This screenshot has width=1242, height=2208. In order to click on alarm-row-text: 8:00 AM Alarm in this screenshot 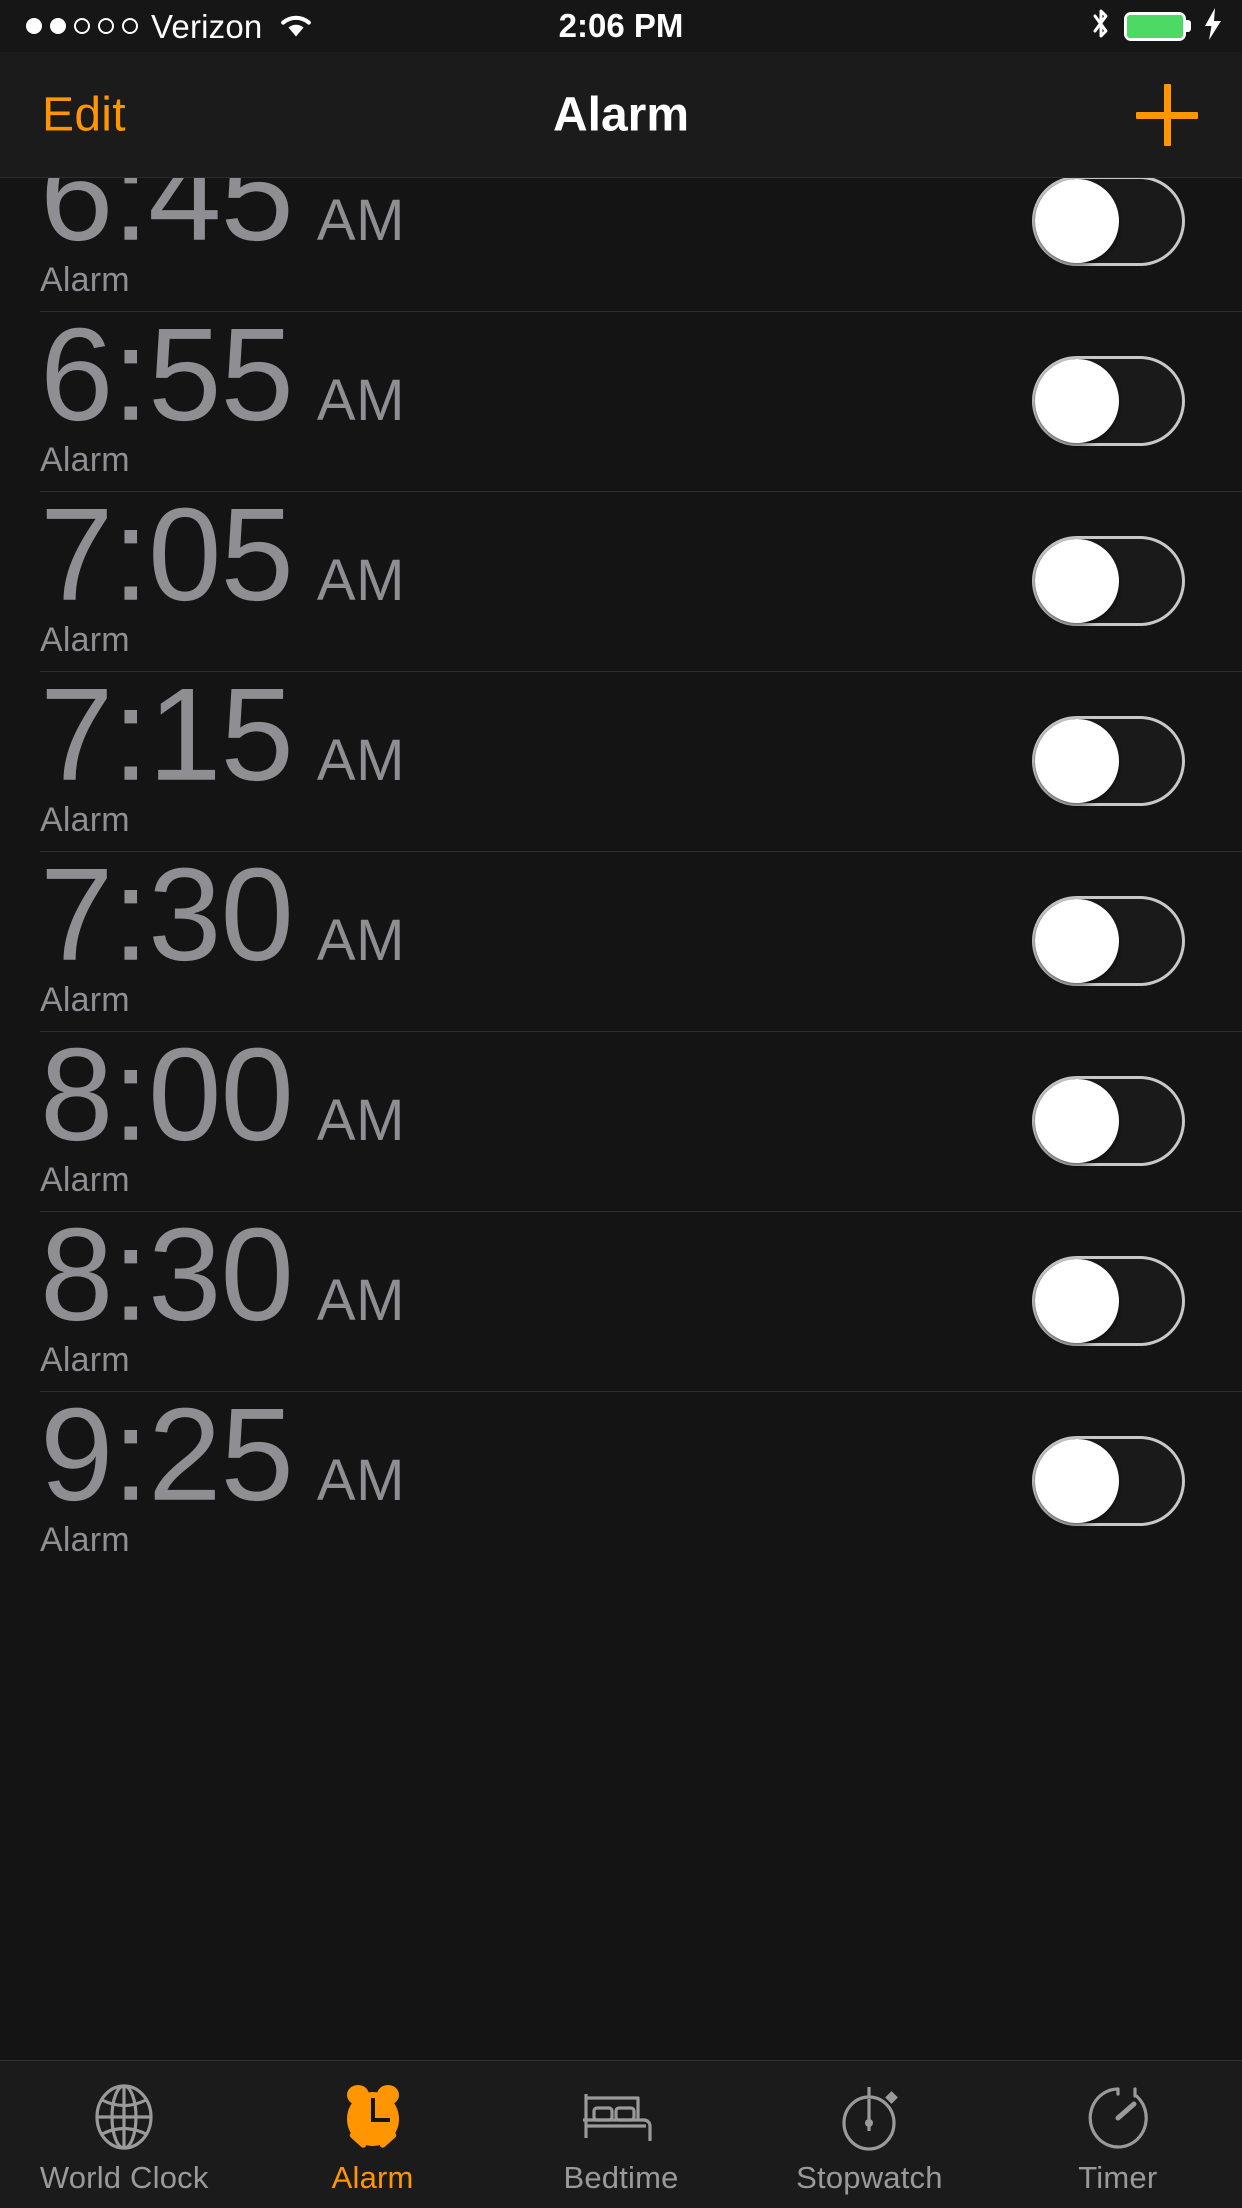, I will do `click(222, 1114)`.